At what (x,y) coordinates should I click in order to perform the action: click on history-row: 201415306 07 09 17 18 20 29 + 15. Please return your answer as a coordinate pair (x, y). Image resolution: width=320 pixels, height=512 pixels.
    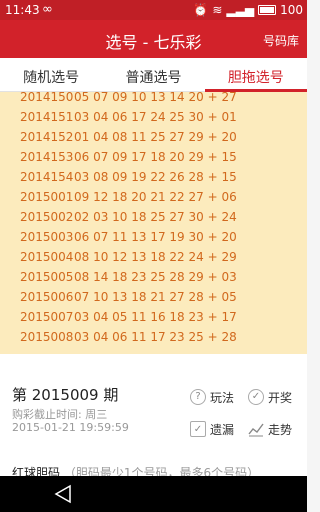
    Looking at the image, I should click on (128, 158).